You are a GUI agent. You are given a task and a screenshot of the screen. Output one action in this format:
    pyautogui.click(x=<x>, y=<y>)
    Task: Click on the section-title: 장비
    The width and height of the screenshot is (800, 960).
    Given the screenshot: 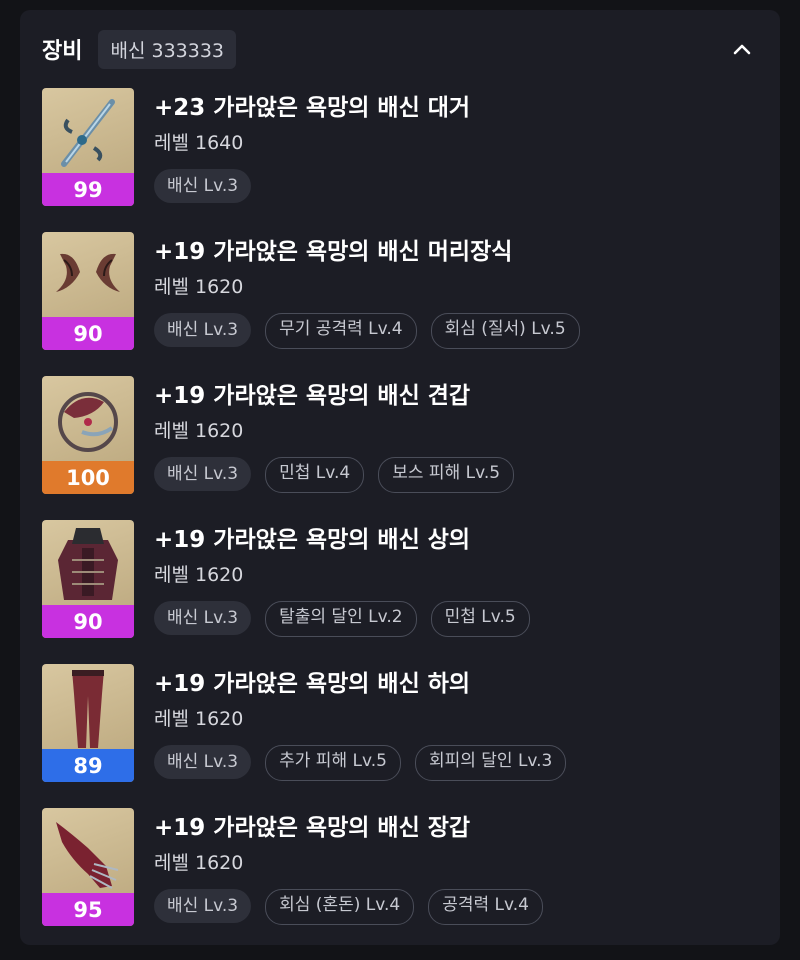 What is the action you would take?
    pyautogui.click(x=62, y=51)
    